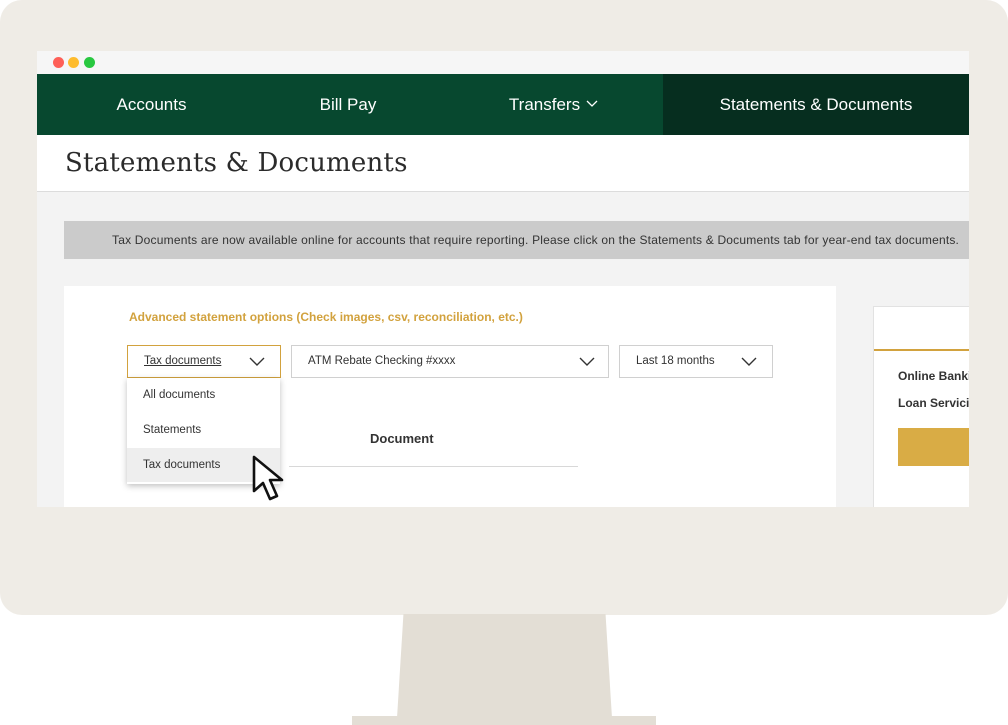 The height and width of the screenshot is (725, 1008). I want to click on nav-statements-label: Statements & Documents, so click(816, 104).